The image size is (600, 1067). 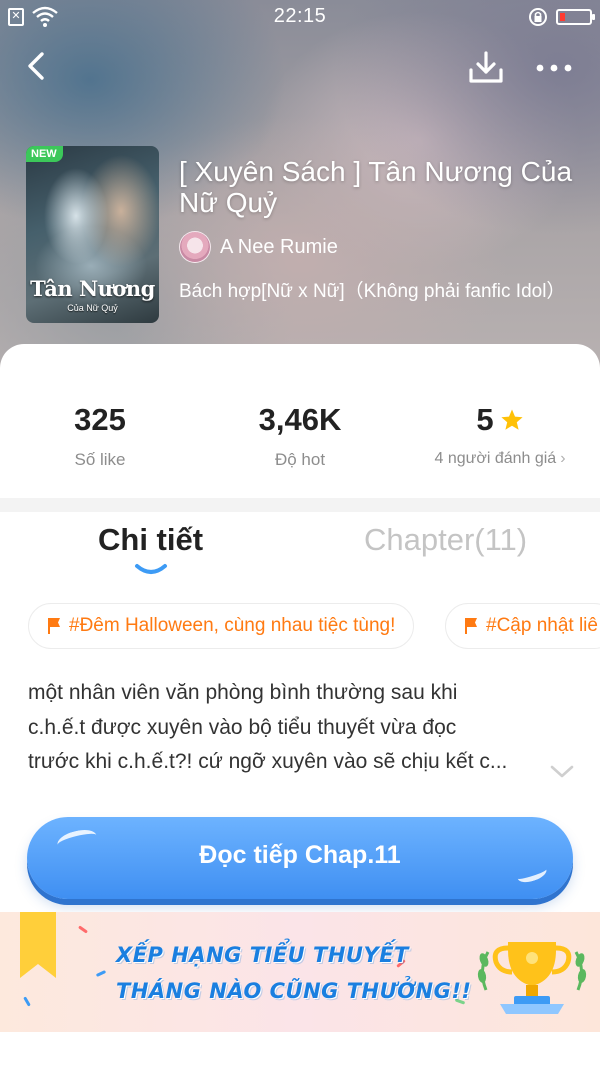 What do you see at coordinates (300, 855) in the screenshot?
I see `continue-reading-label: Đọc tiếp Chap.11` at bounding box center [300, 855].